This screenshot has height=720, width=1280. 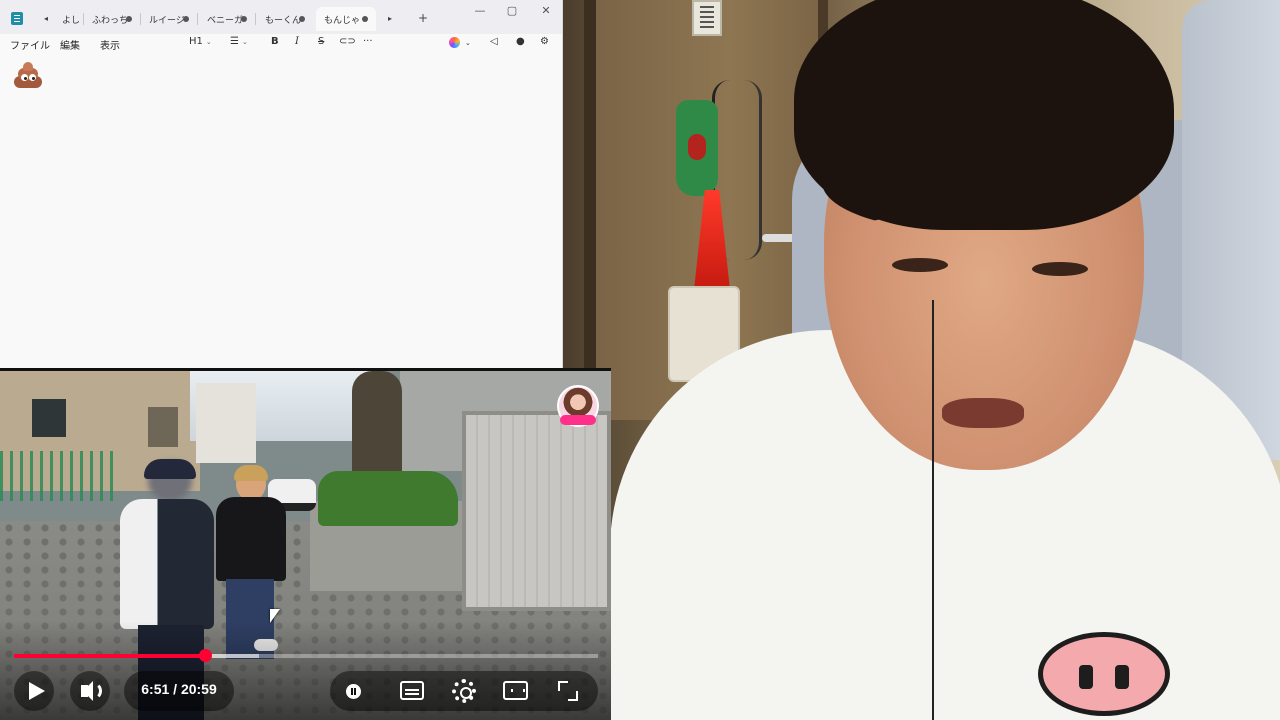 I want to click on more-options-button: ···, so click(x=368, y=41).